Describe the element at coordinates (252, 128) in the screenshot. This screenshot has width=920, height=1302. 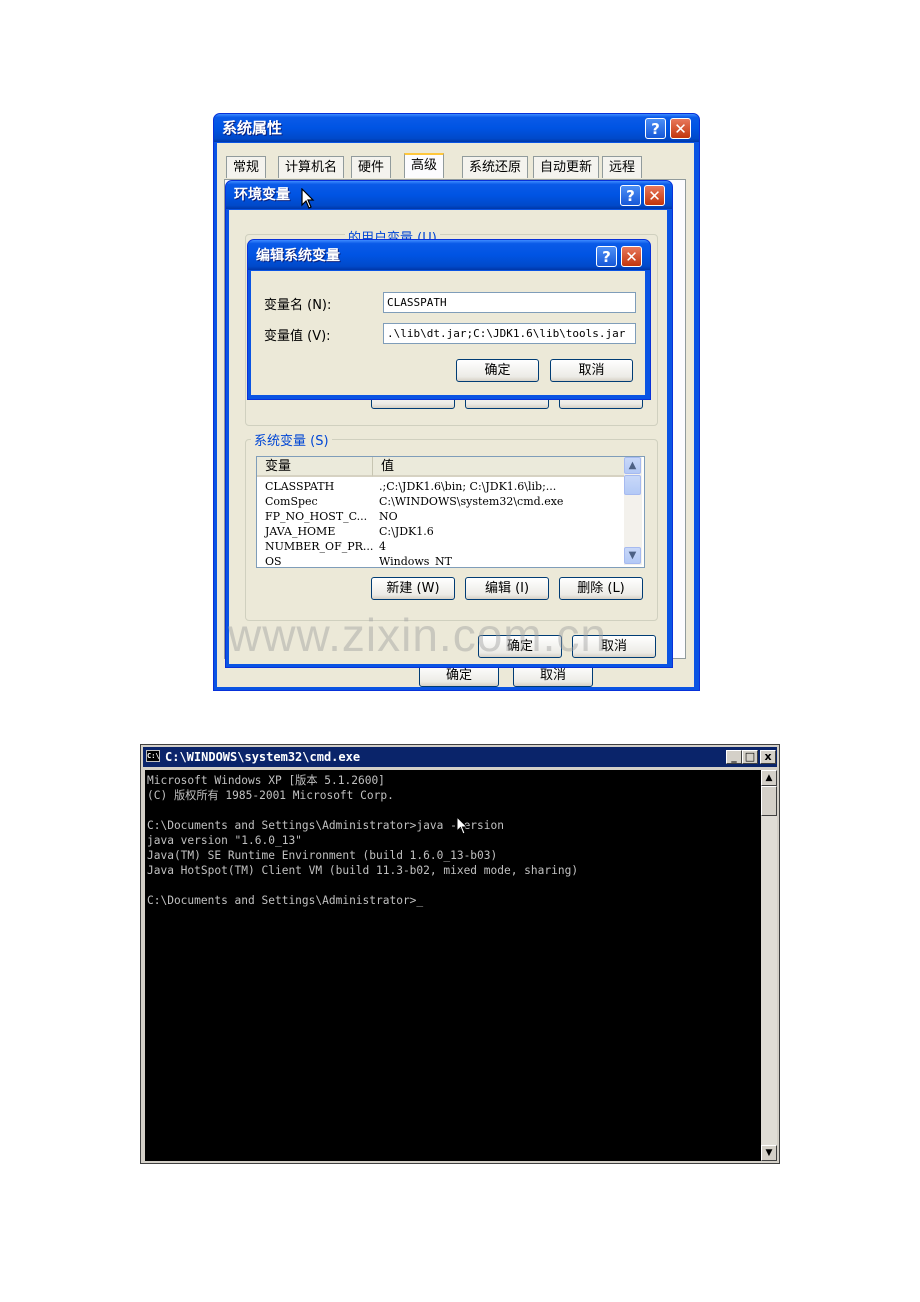
I see `system-properties-title: 系统属性` at that location.